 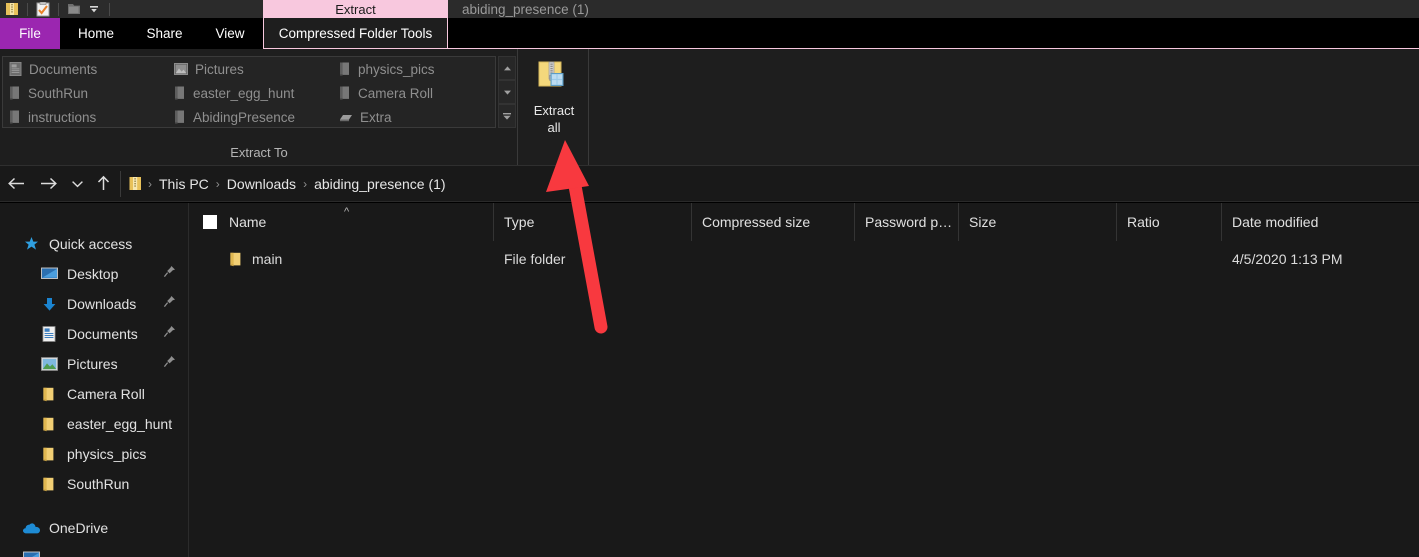 I want to click on contextual-tab-group-header: Extract, so click(x=355, y=9).